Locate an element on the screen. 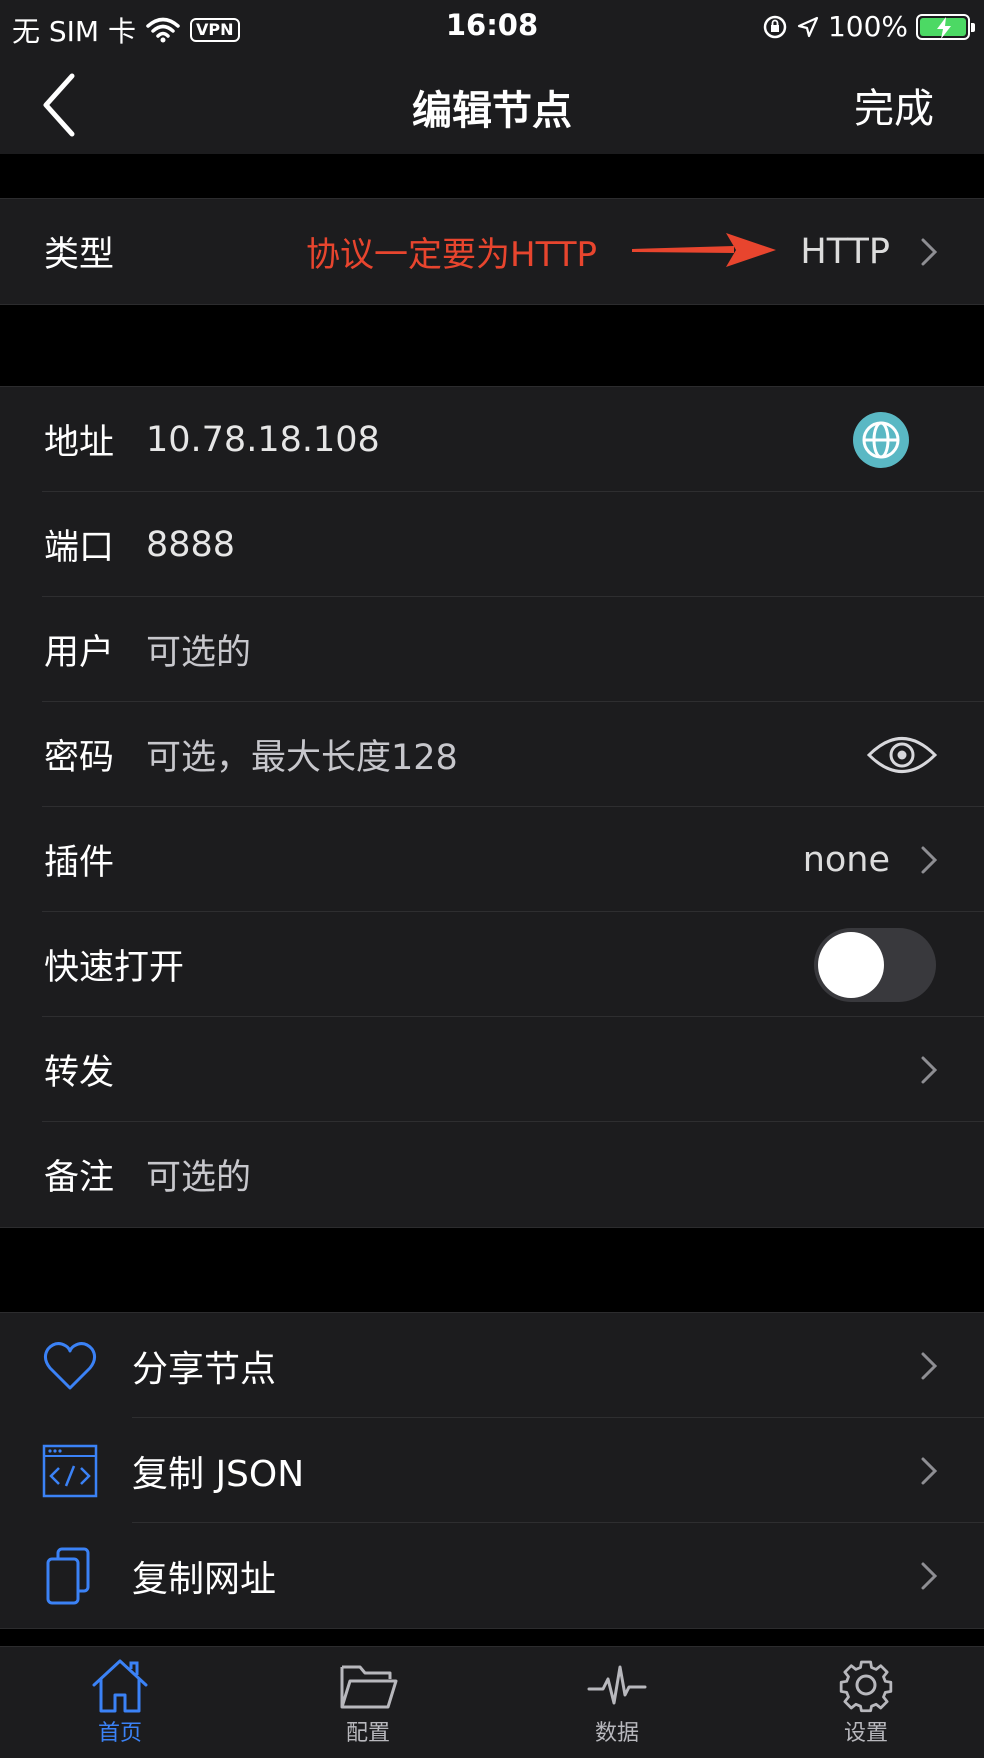 This screenshot has height=1758, width=984. heart-icon is located at coordinates (70, 1365).